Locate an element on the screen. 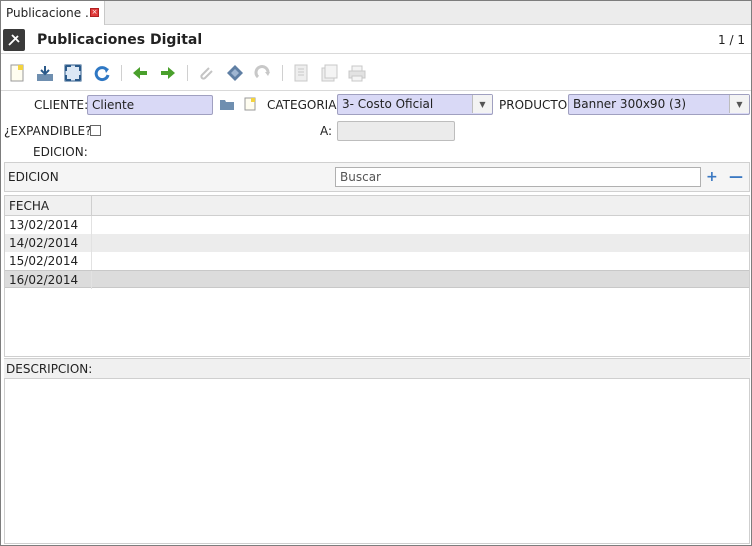  search-input: Buscar is located at coordinates (518, 177).